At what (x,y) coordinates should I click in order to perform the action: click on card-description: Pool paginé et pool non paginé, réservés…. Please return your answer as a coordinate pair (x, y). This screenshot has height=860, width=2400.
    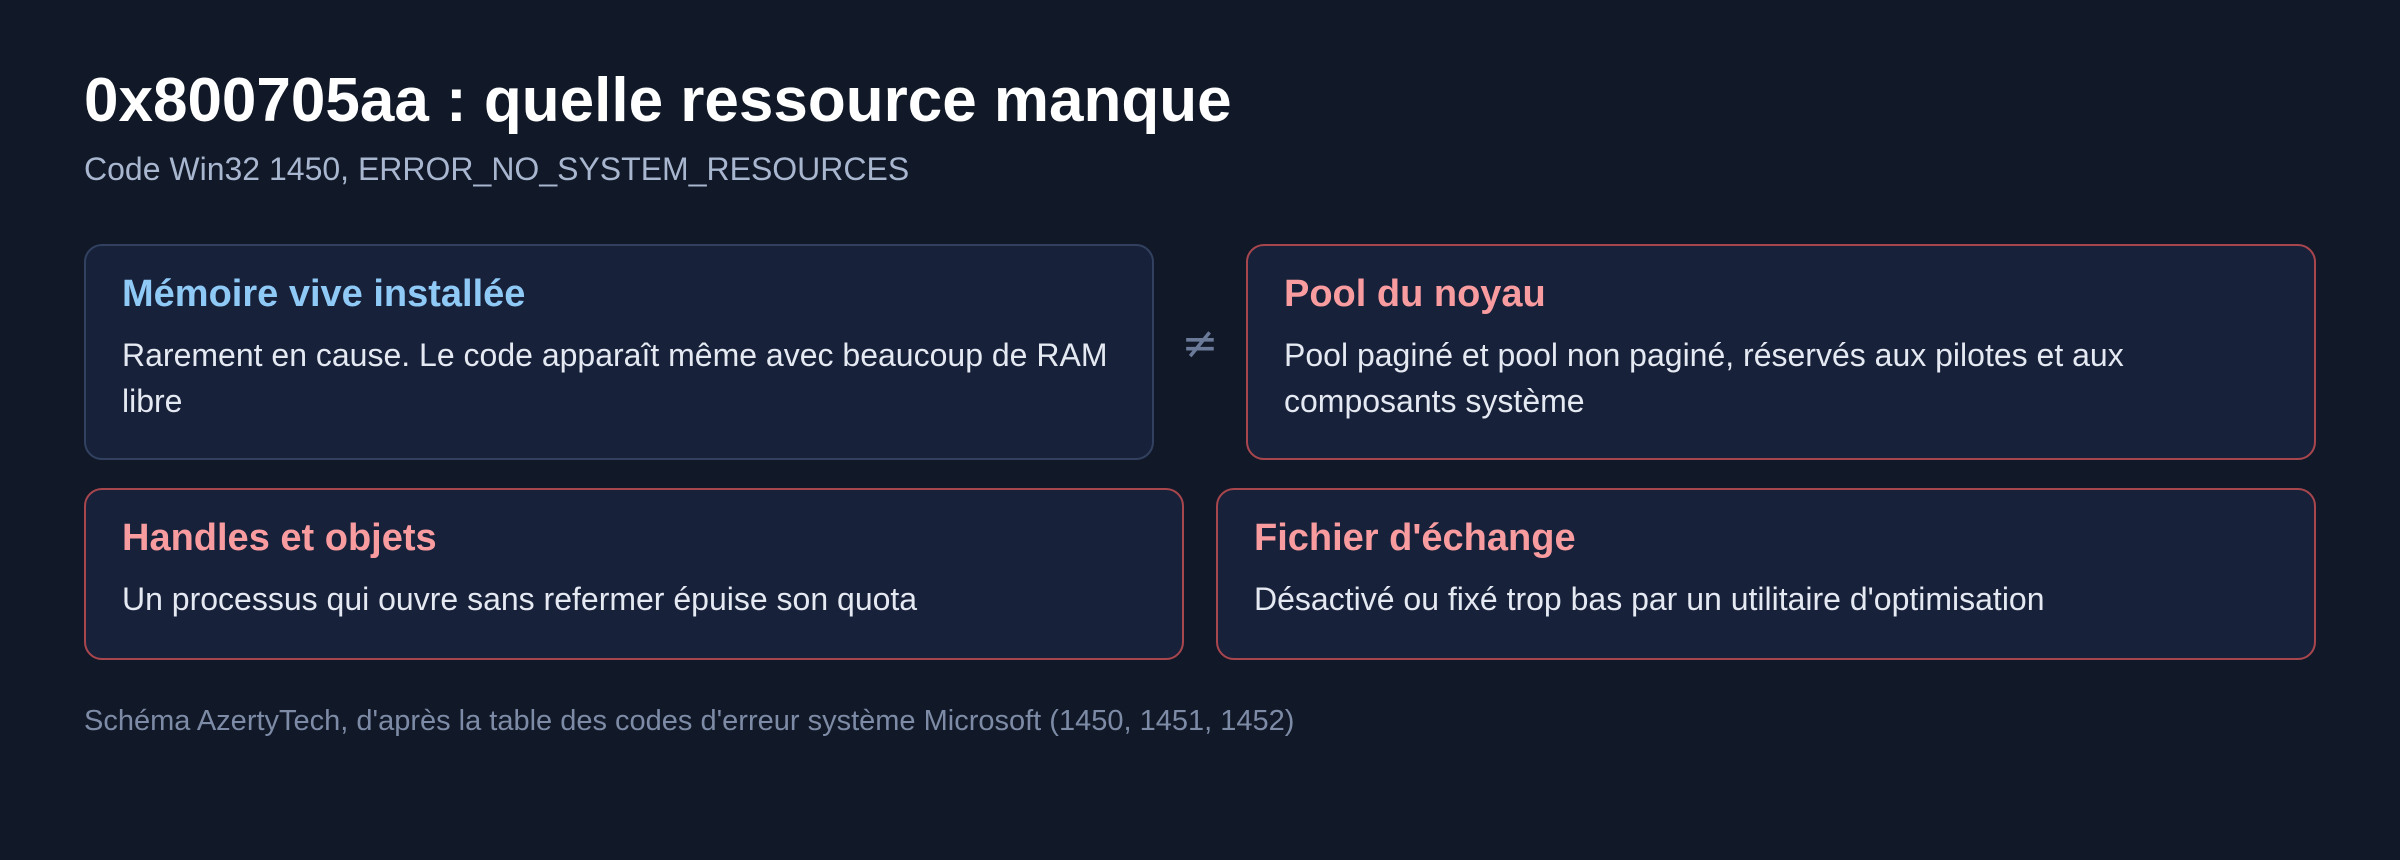
    Looking at the image, I should click on (1704, 377).